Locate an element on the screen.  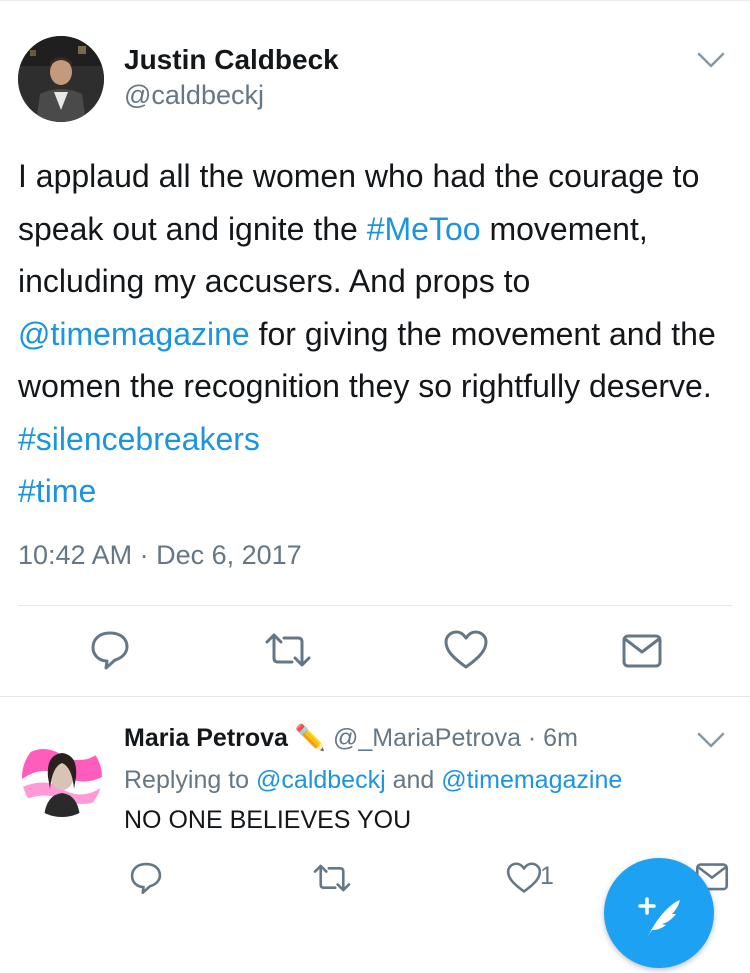
author-name: Justin Caldbeck is located at coordinates (231, 60).